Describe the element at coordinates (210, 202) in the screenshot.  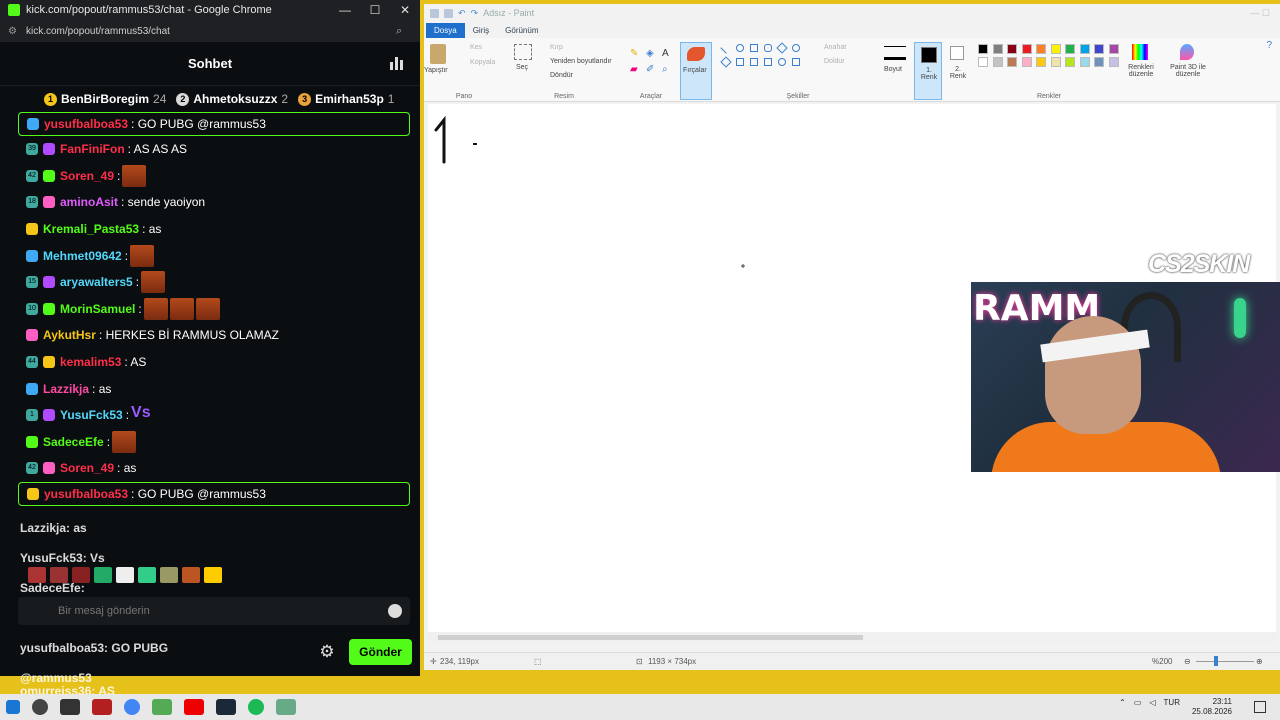
I see `chat-message: 18 aminoAsit: sende yaoiyon` at that location.